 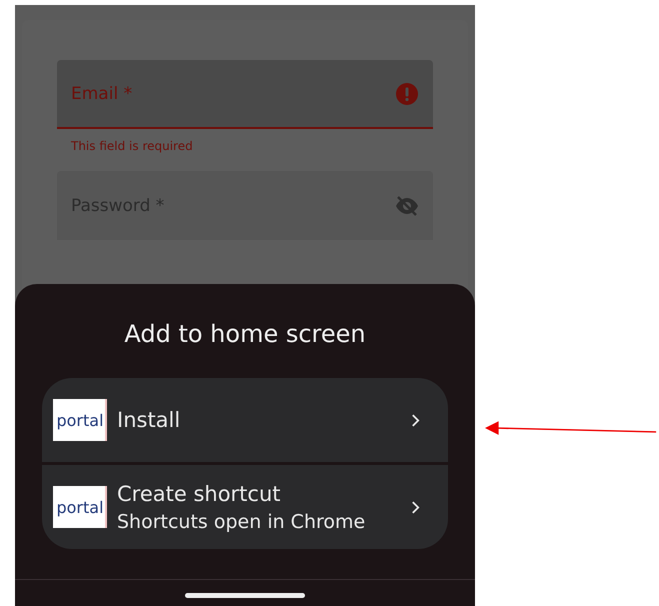 What do you see at coordinates (149, 420) in the screenshot?
I see `option-title: Install` at bounding box center [149, 420].